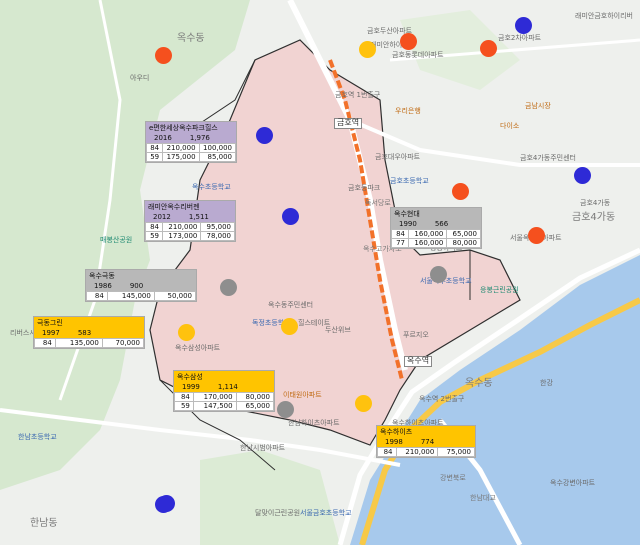 The width and height of the screenshot is (640, 545). I want to click on apartment-info: 1998 774, so click(426, 442).